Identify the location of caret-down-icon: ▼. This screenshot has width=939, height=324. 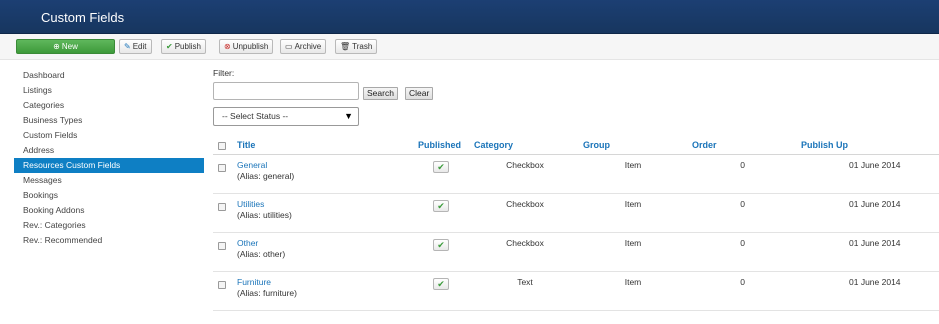
(348, 116).